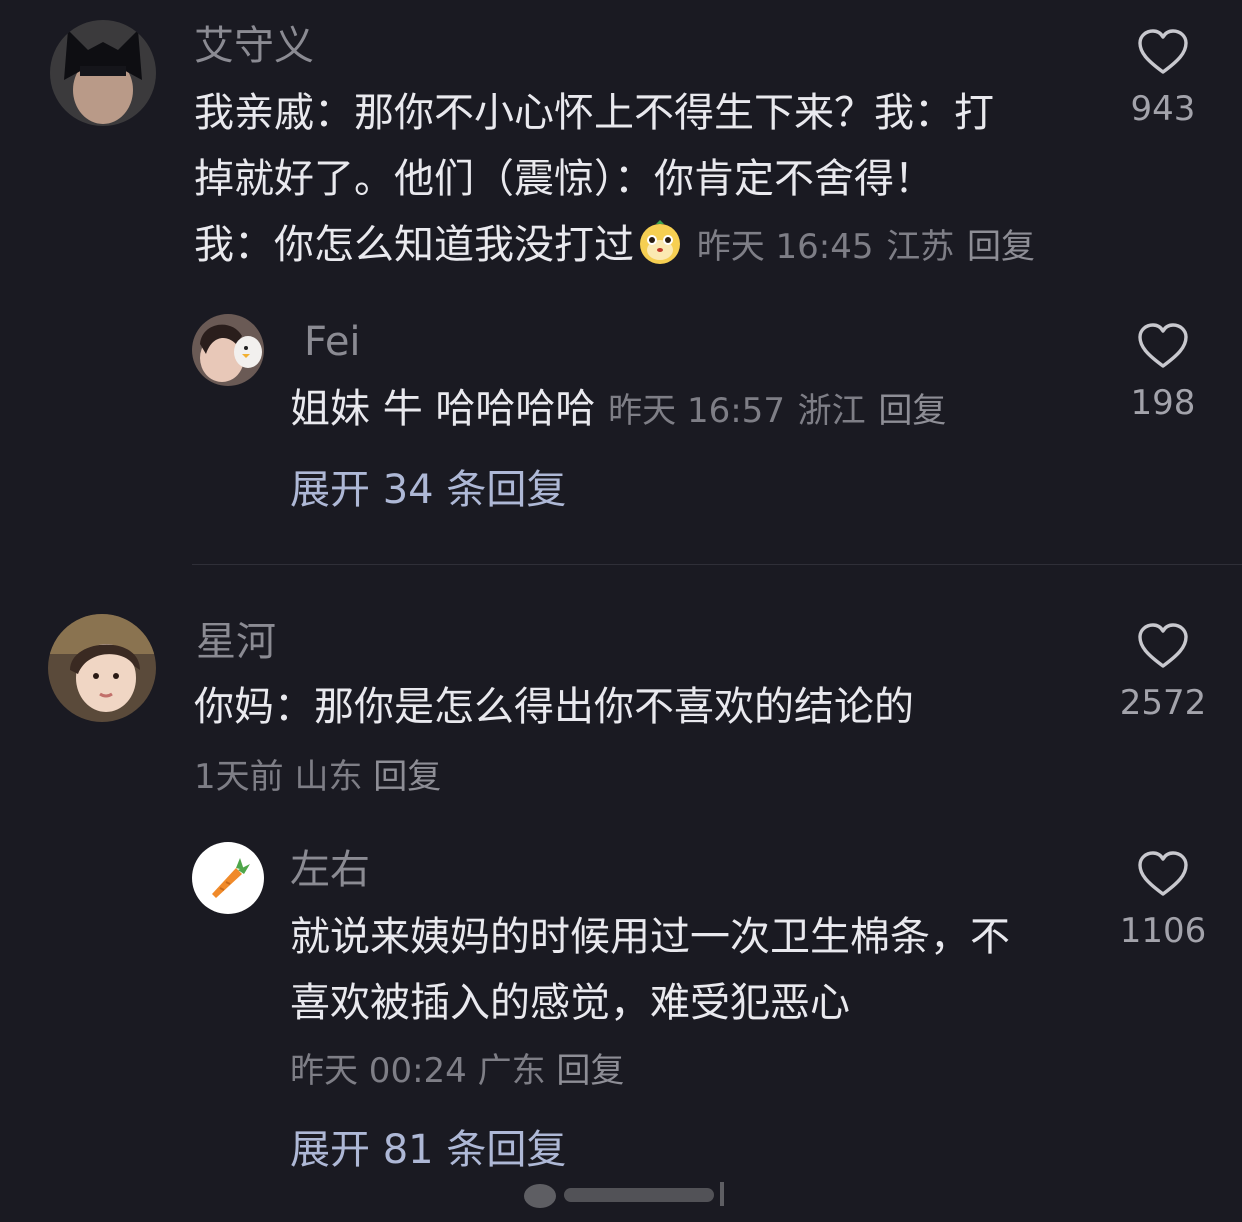 The image size is (1242, 1222). I want to click on reply-text-content: 姐妹 牛 哈哈哈哈, so click(443, 409).